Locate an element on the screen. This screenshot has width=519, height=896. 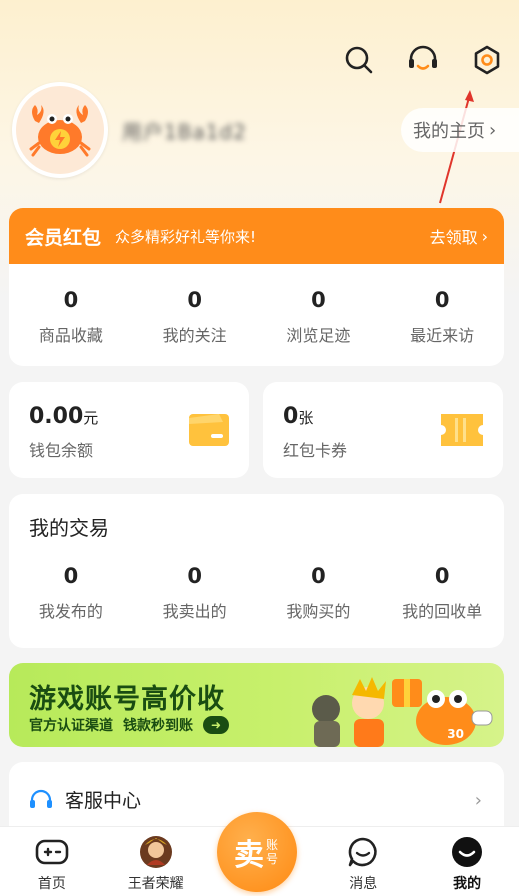
account-recycle-banner: 游戏账号高价收 官方认证渠道 钱款秒到账 ➜ 30 is located at coordinates (256, 705).